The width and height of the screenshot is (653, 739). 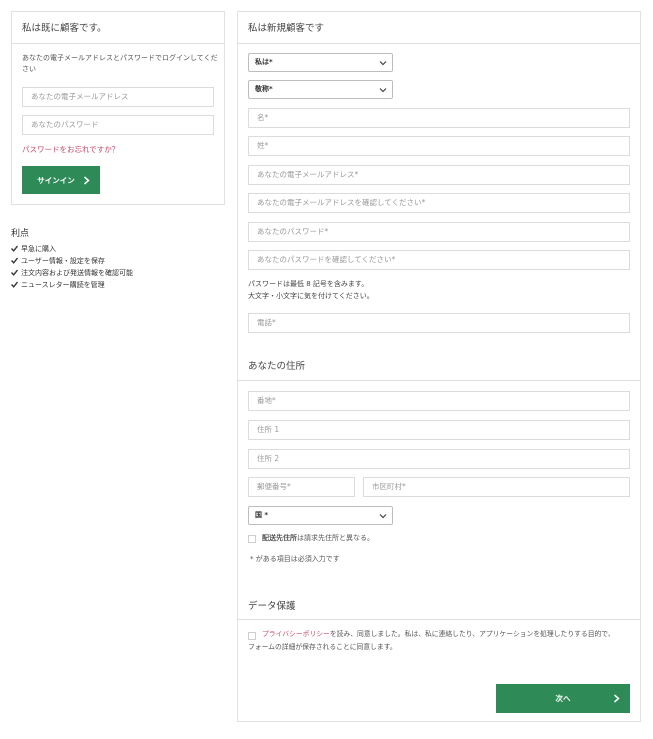 What do you see at coordinates (439, 380) in the screenshot?
I see `address-divider` at bounding box center [439, 380].